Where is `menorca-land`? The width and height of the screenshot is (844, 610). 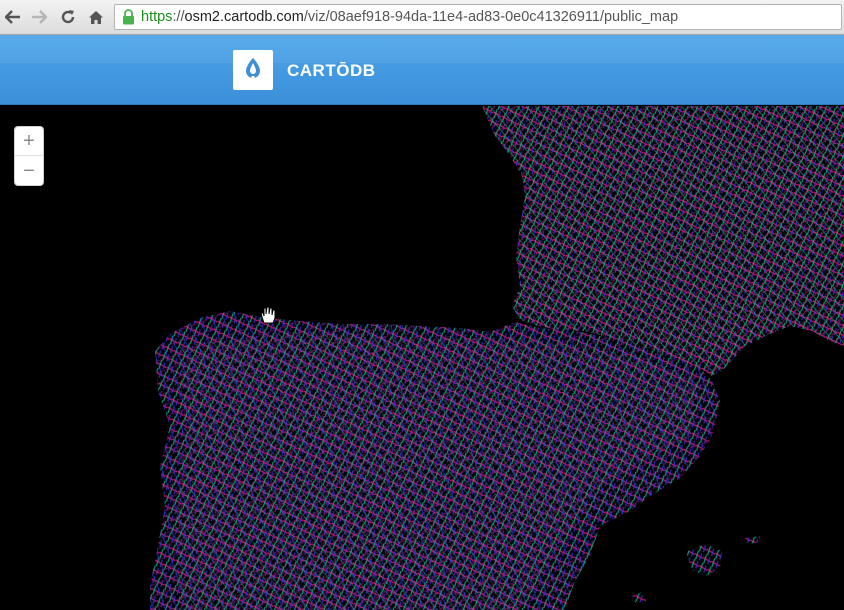
menorca-land is located at coordinates (753, 540).